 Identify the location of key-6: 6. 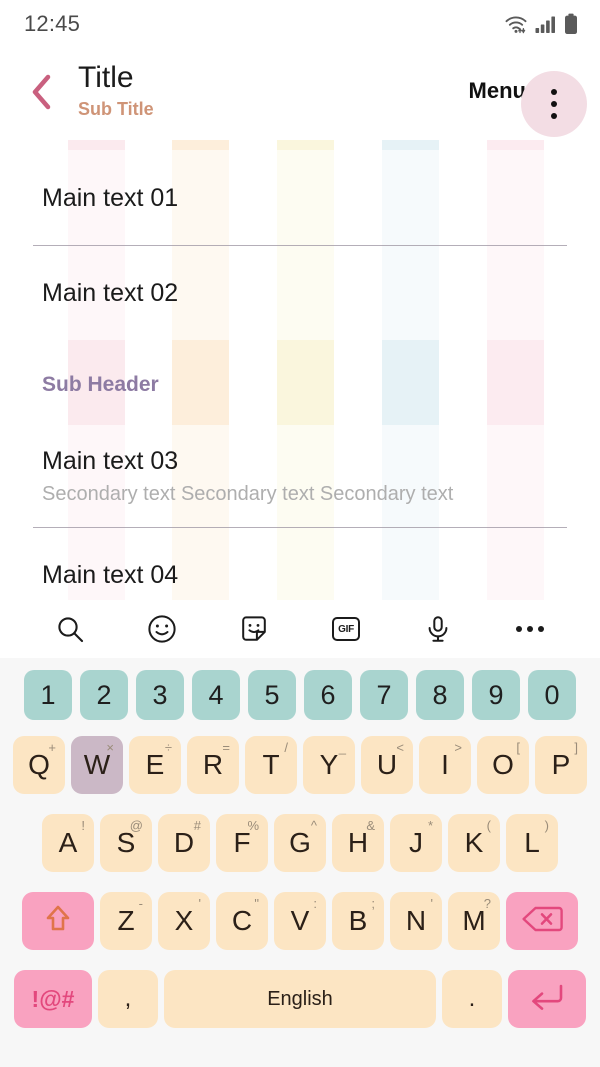
(328, 695).